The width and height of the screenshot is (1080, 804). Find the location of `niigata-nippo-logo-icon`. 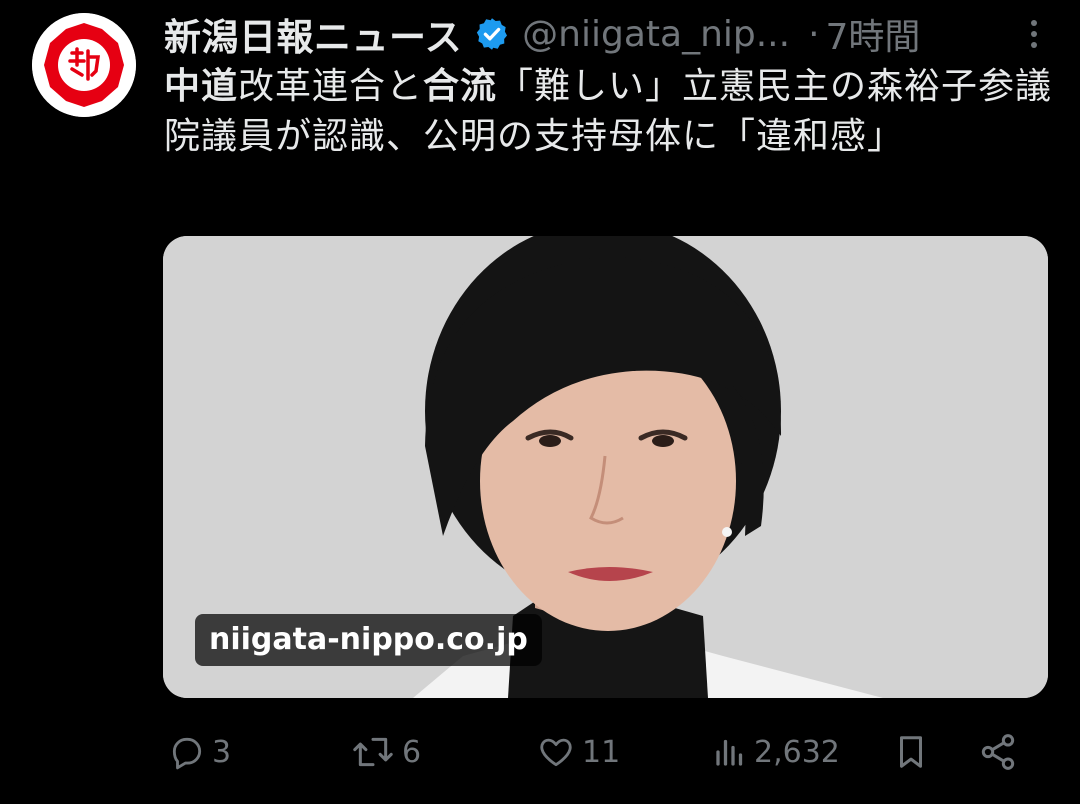

niigata-nippo-logo-icon is located at coordinates (84, 65).